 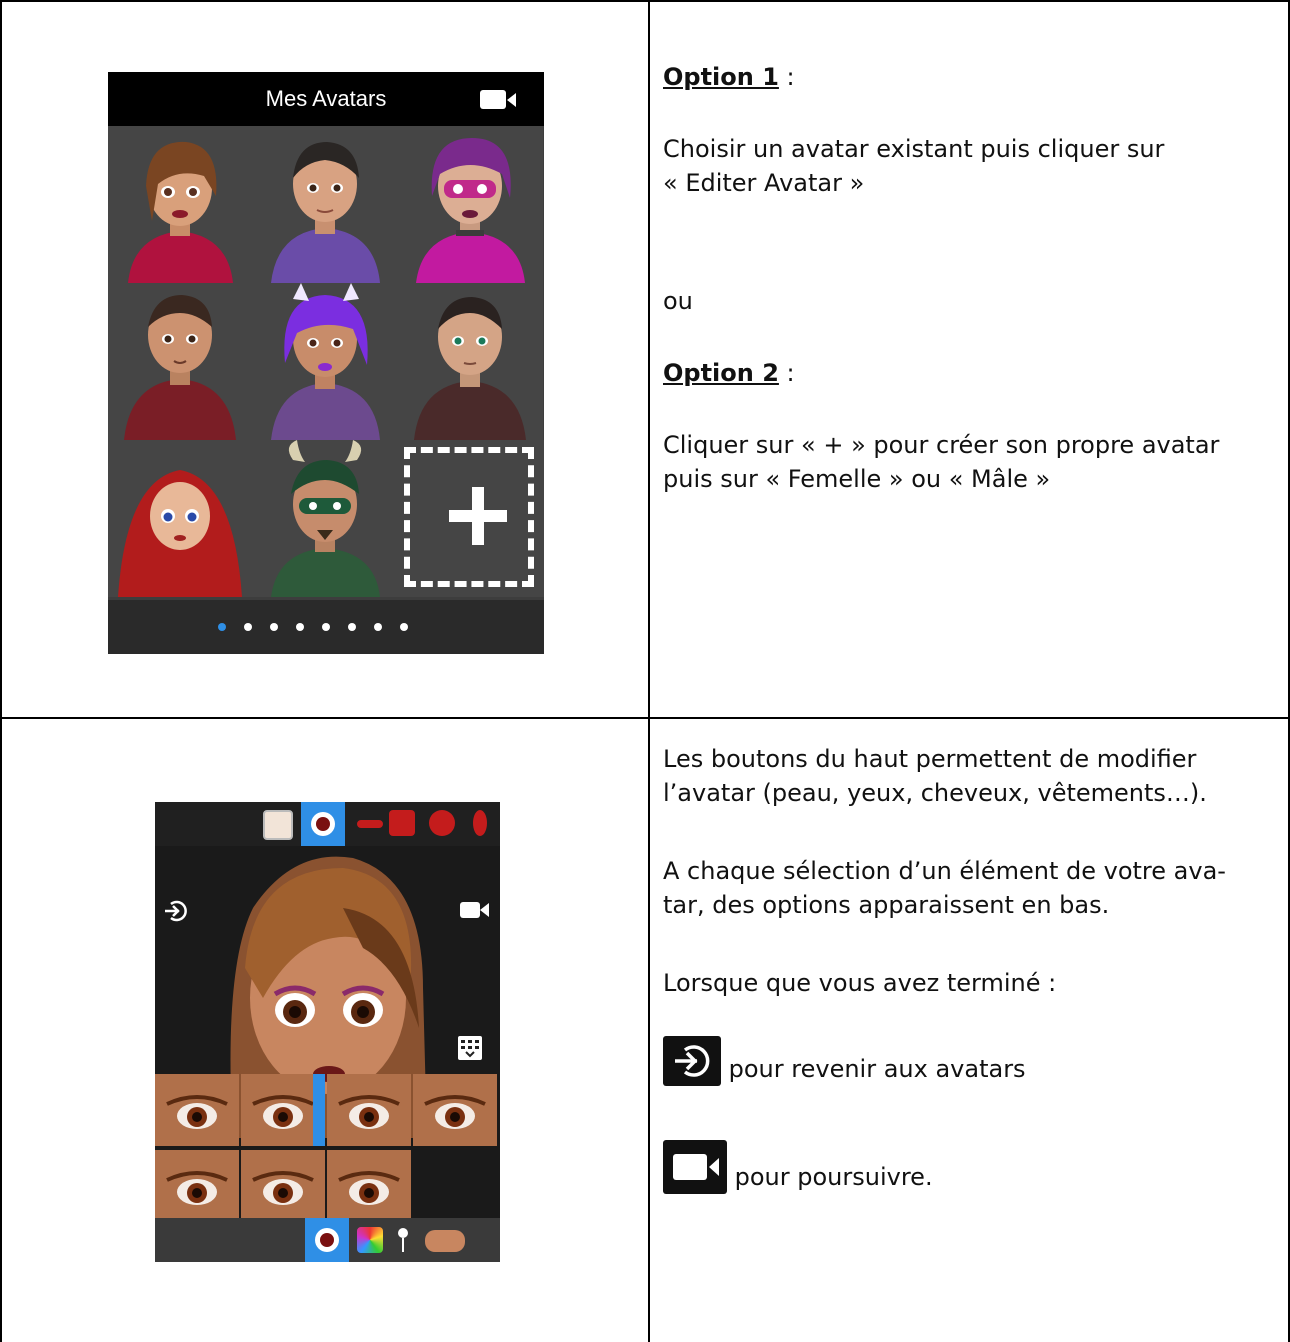 I want to click on skin-palette-icon, so click(x=278, y=825).